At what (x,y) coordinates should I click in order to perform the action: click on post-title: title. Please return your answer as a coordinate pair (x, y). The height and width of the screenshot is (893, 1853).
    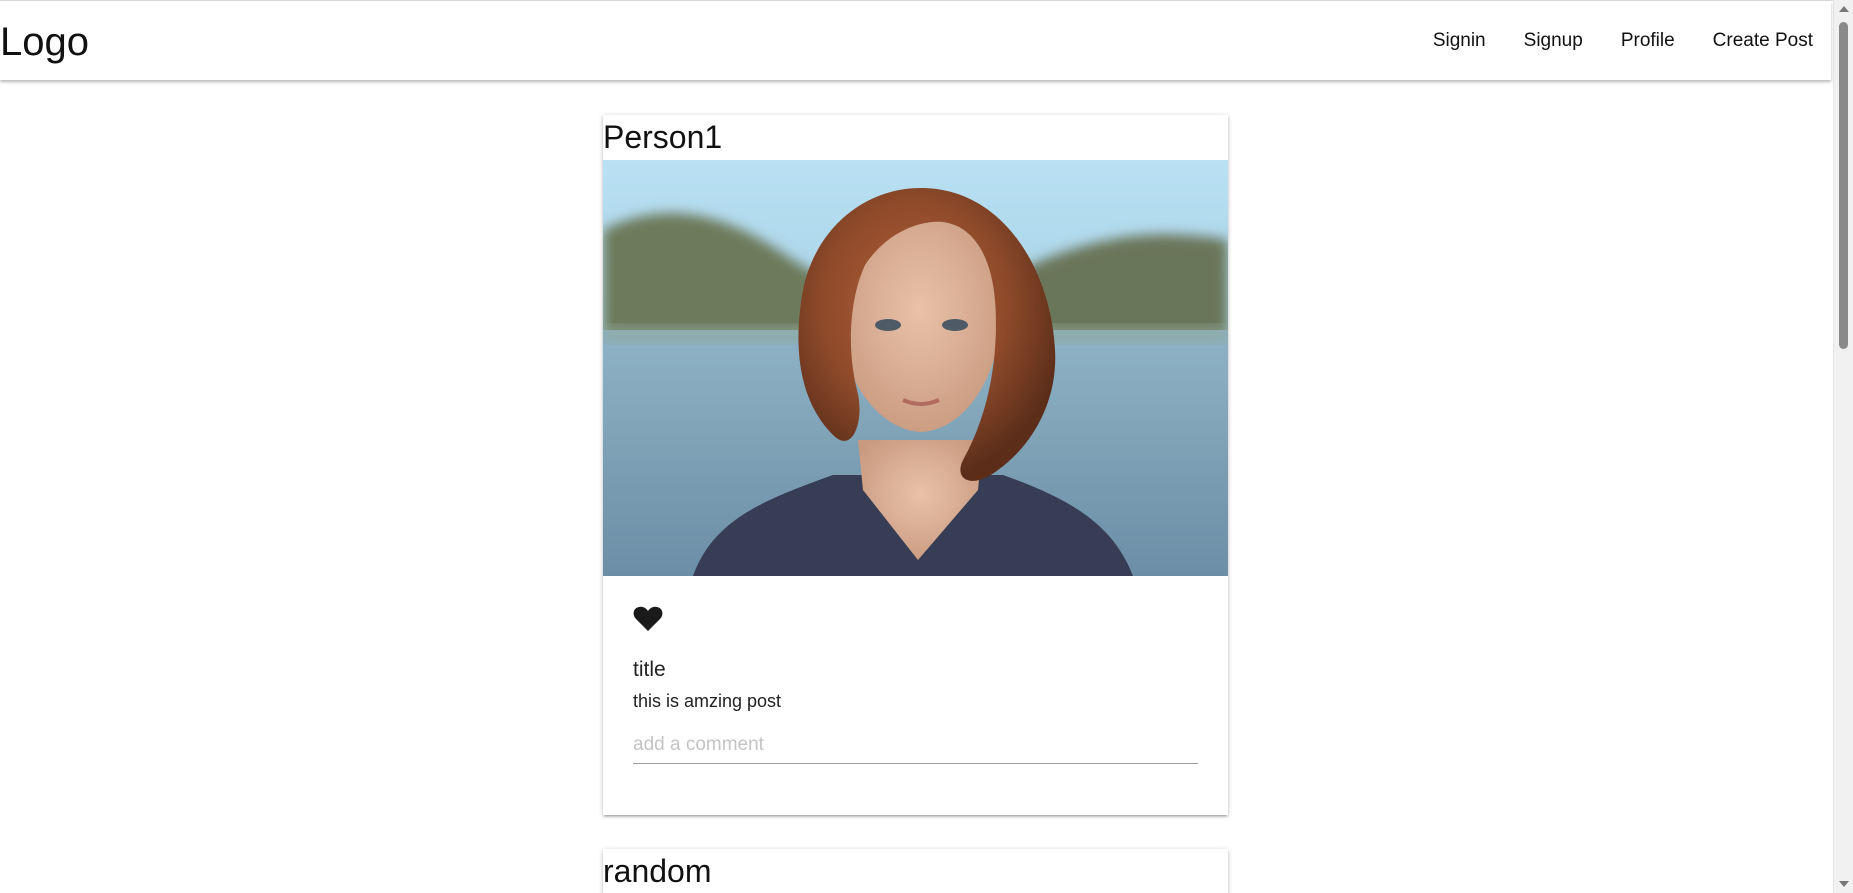
    Looking at the image, I should click on (649, 669).